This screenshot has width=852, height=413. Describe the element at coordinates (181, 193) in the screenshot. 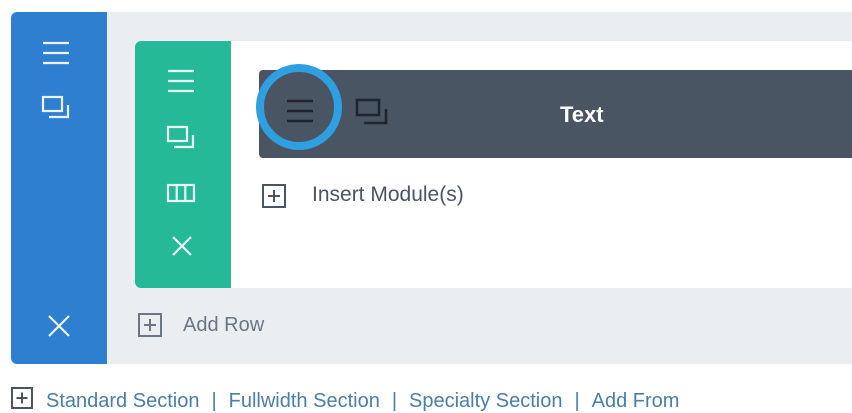

I see `columns-icon` at that location.